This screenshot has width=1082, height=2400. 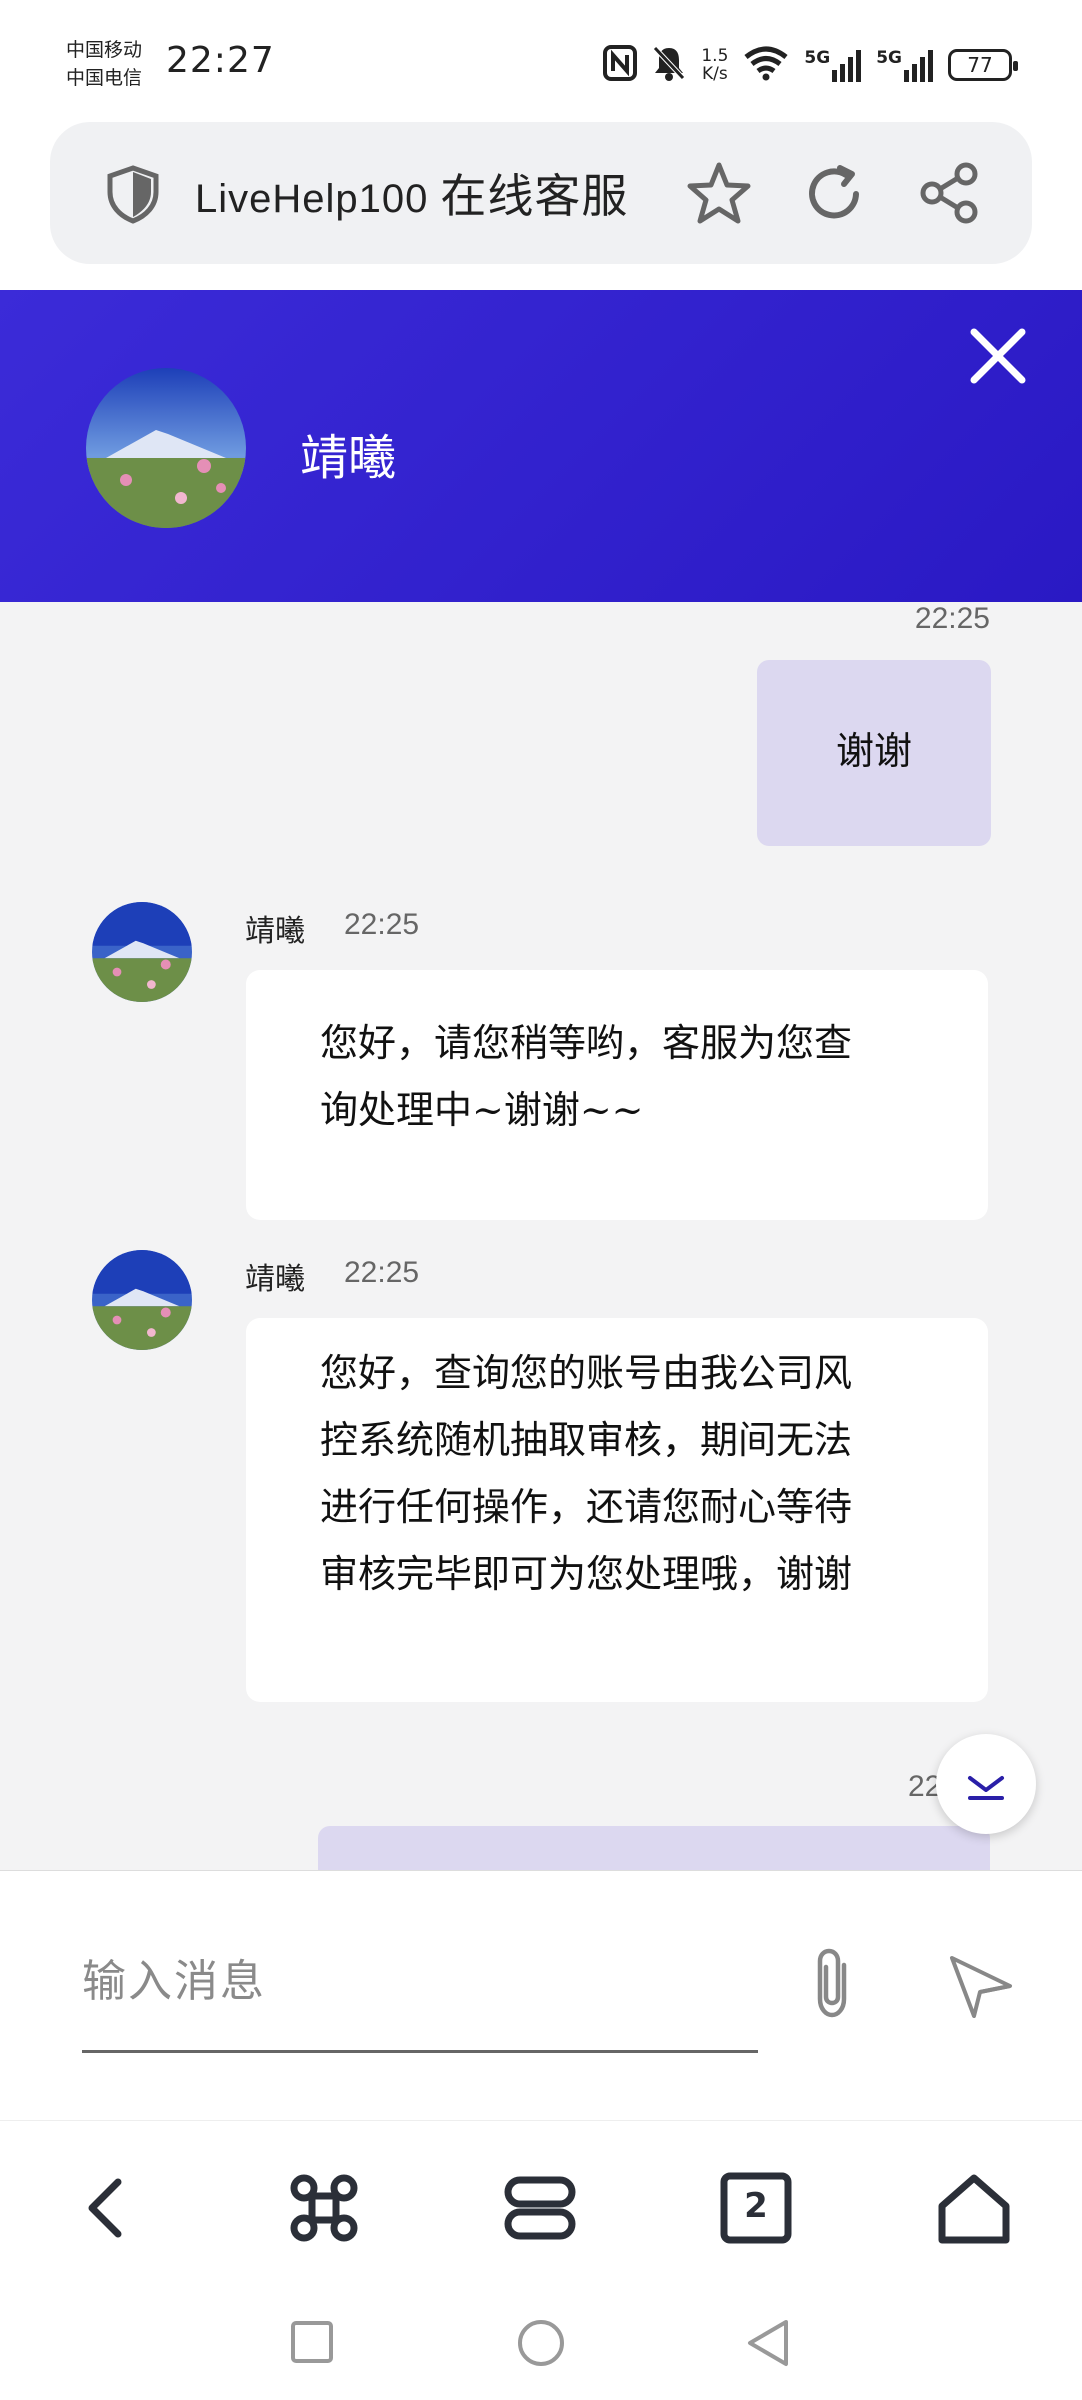 I want to click on signal-1: 5G, so click(x=833, y=65).